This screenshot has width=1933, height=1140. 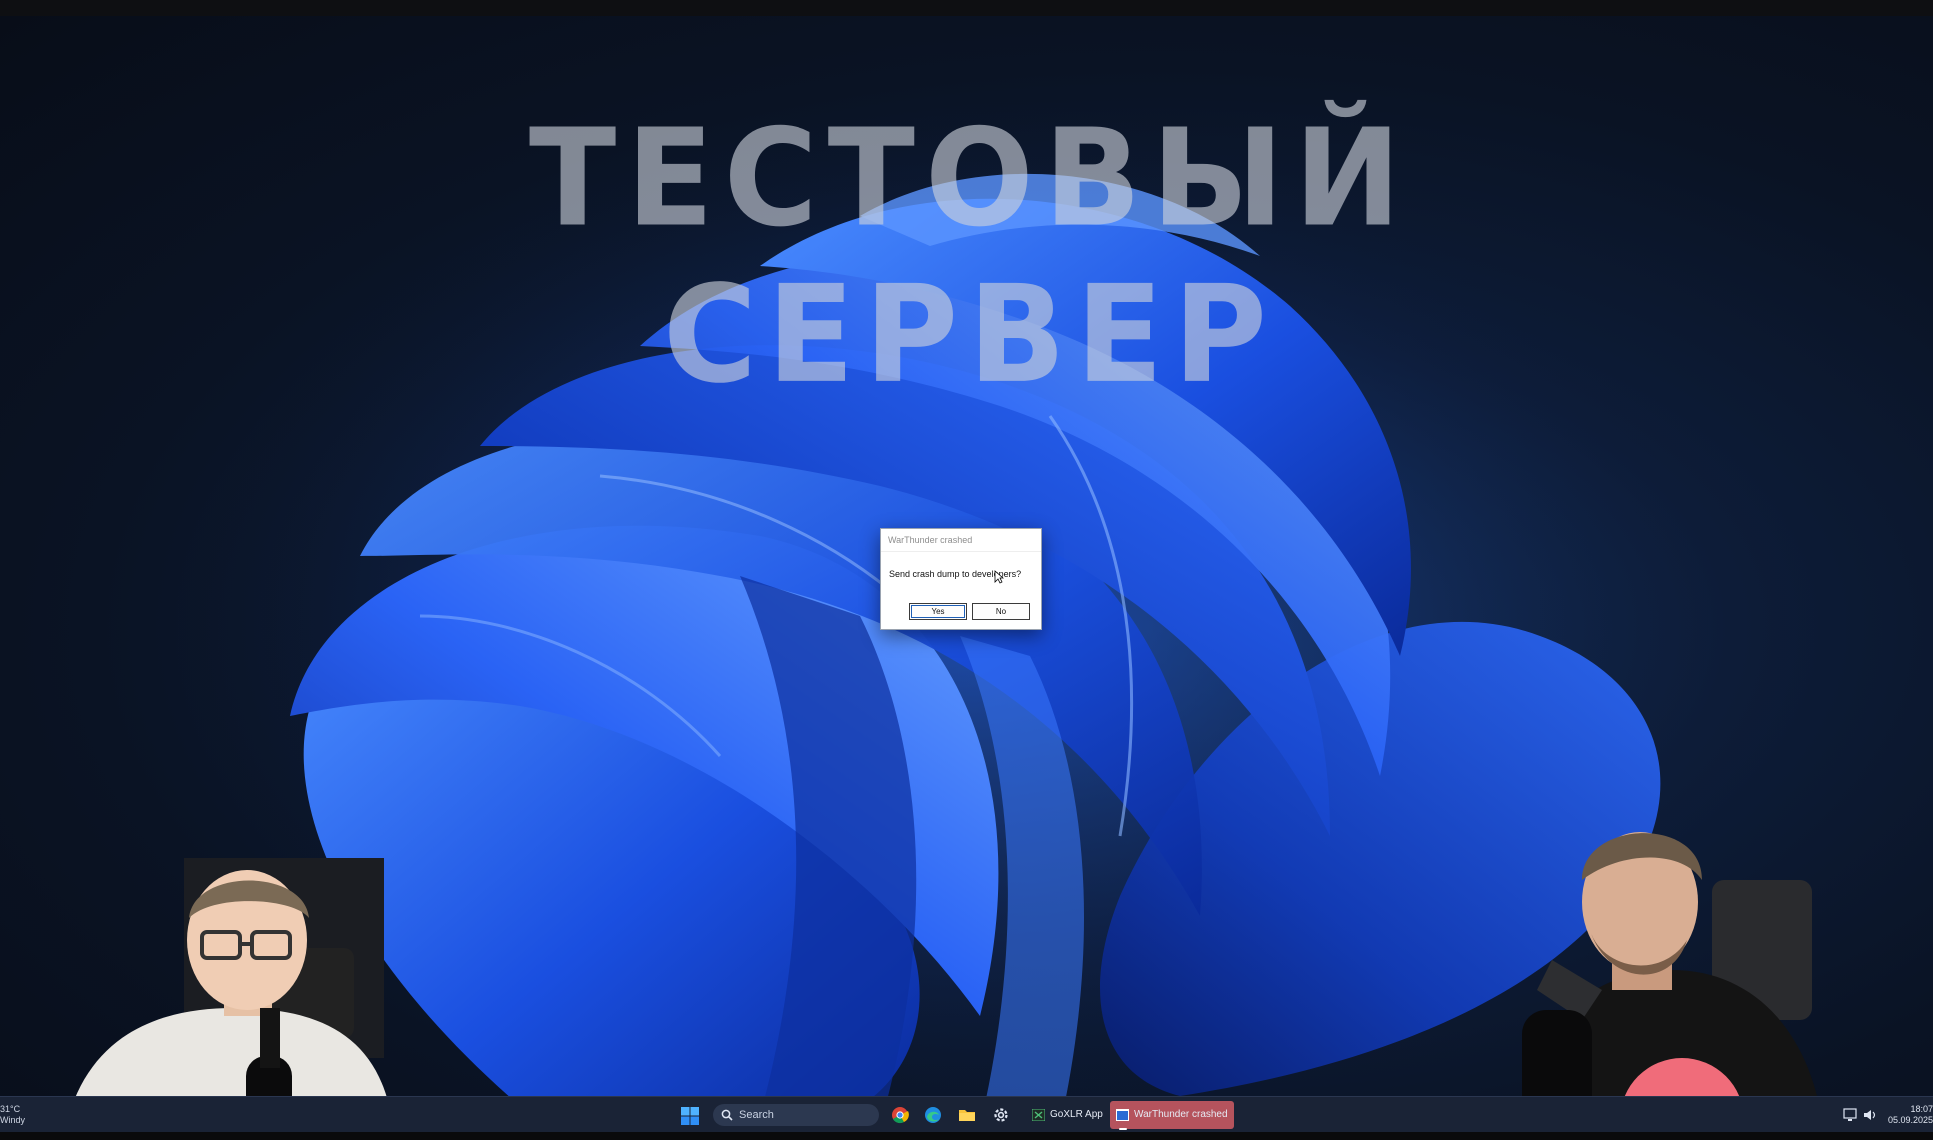 What do you see at coordinates (1123, 1129) in the screenshot?
I see `active-indicator` at bounding box center [1123, 1129].